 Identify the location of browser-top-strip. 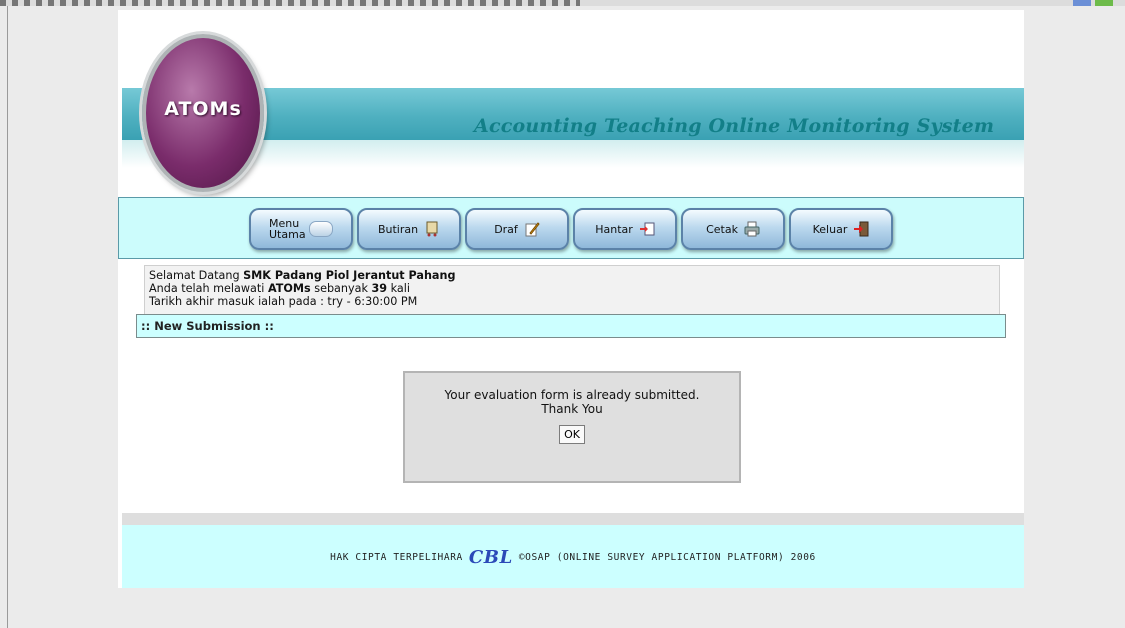
(562, 3).